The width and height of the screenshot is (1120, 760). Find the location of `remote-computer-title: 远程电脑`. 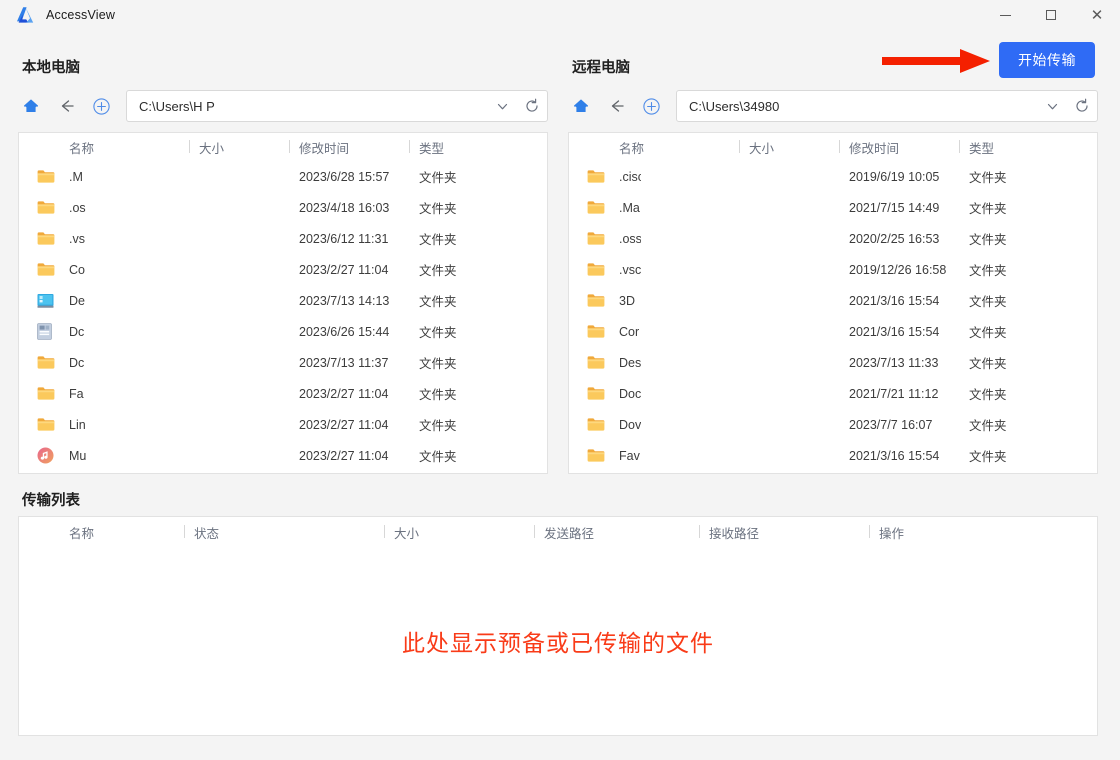

remote-computer-title: 远程电脑 is located at coordinates (601, 68).